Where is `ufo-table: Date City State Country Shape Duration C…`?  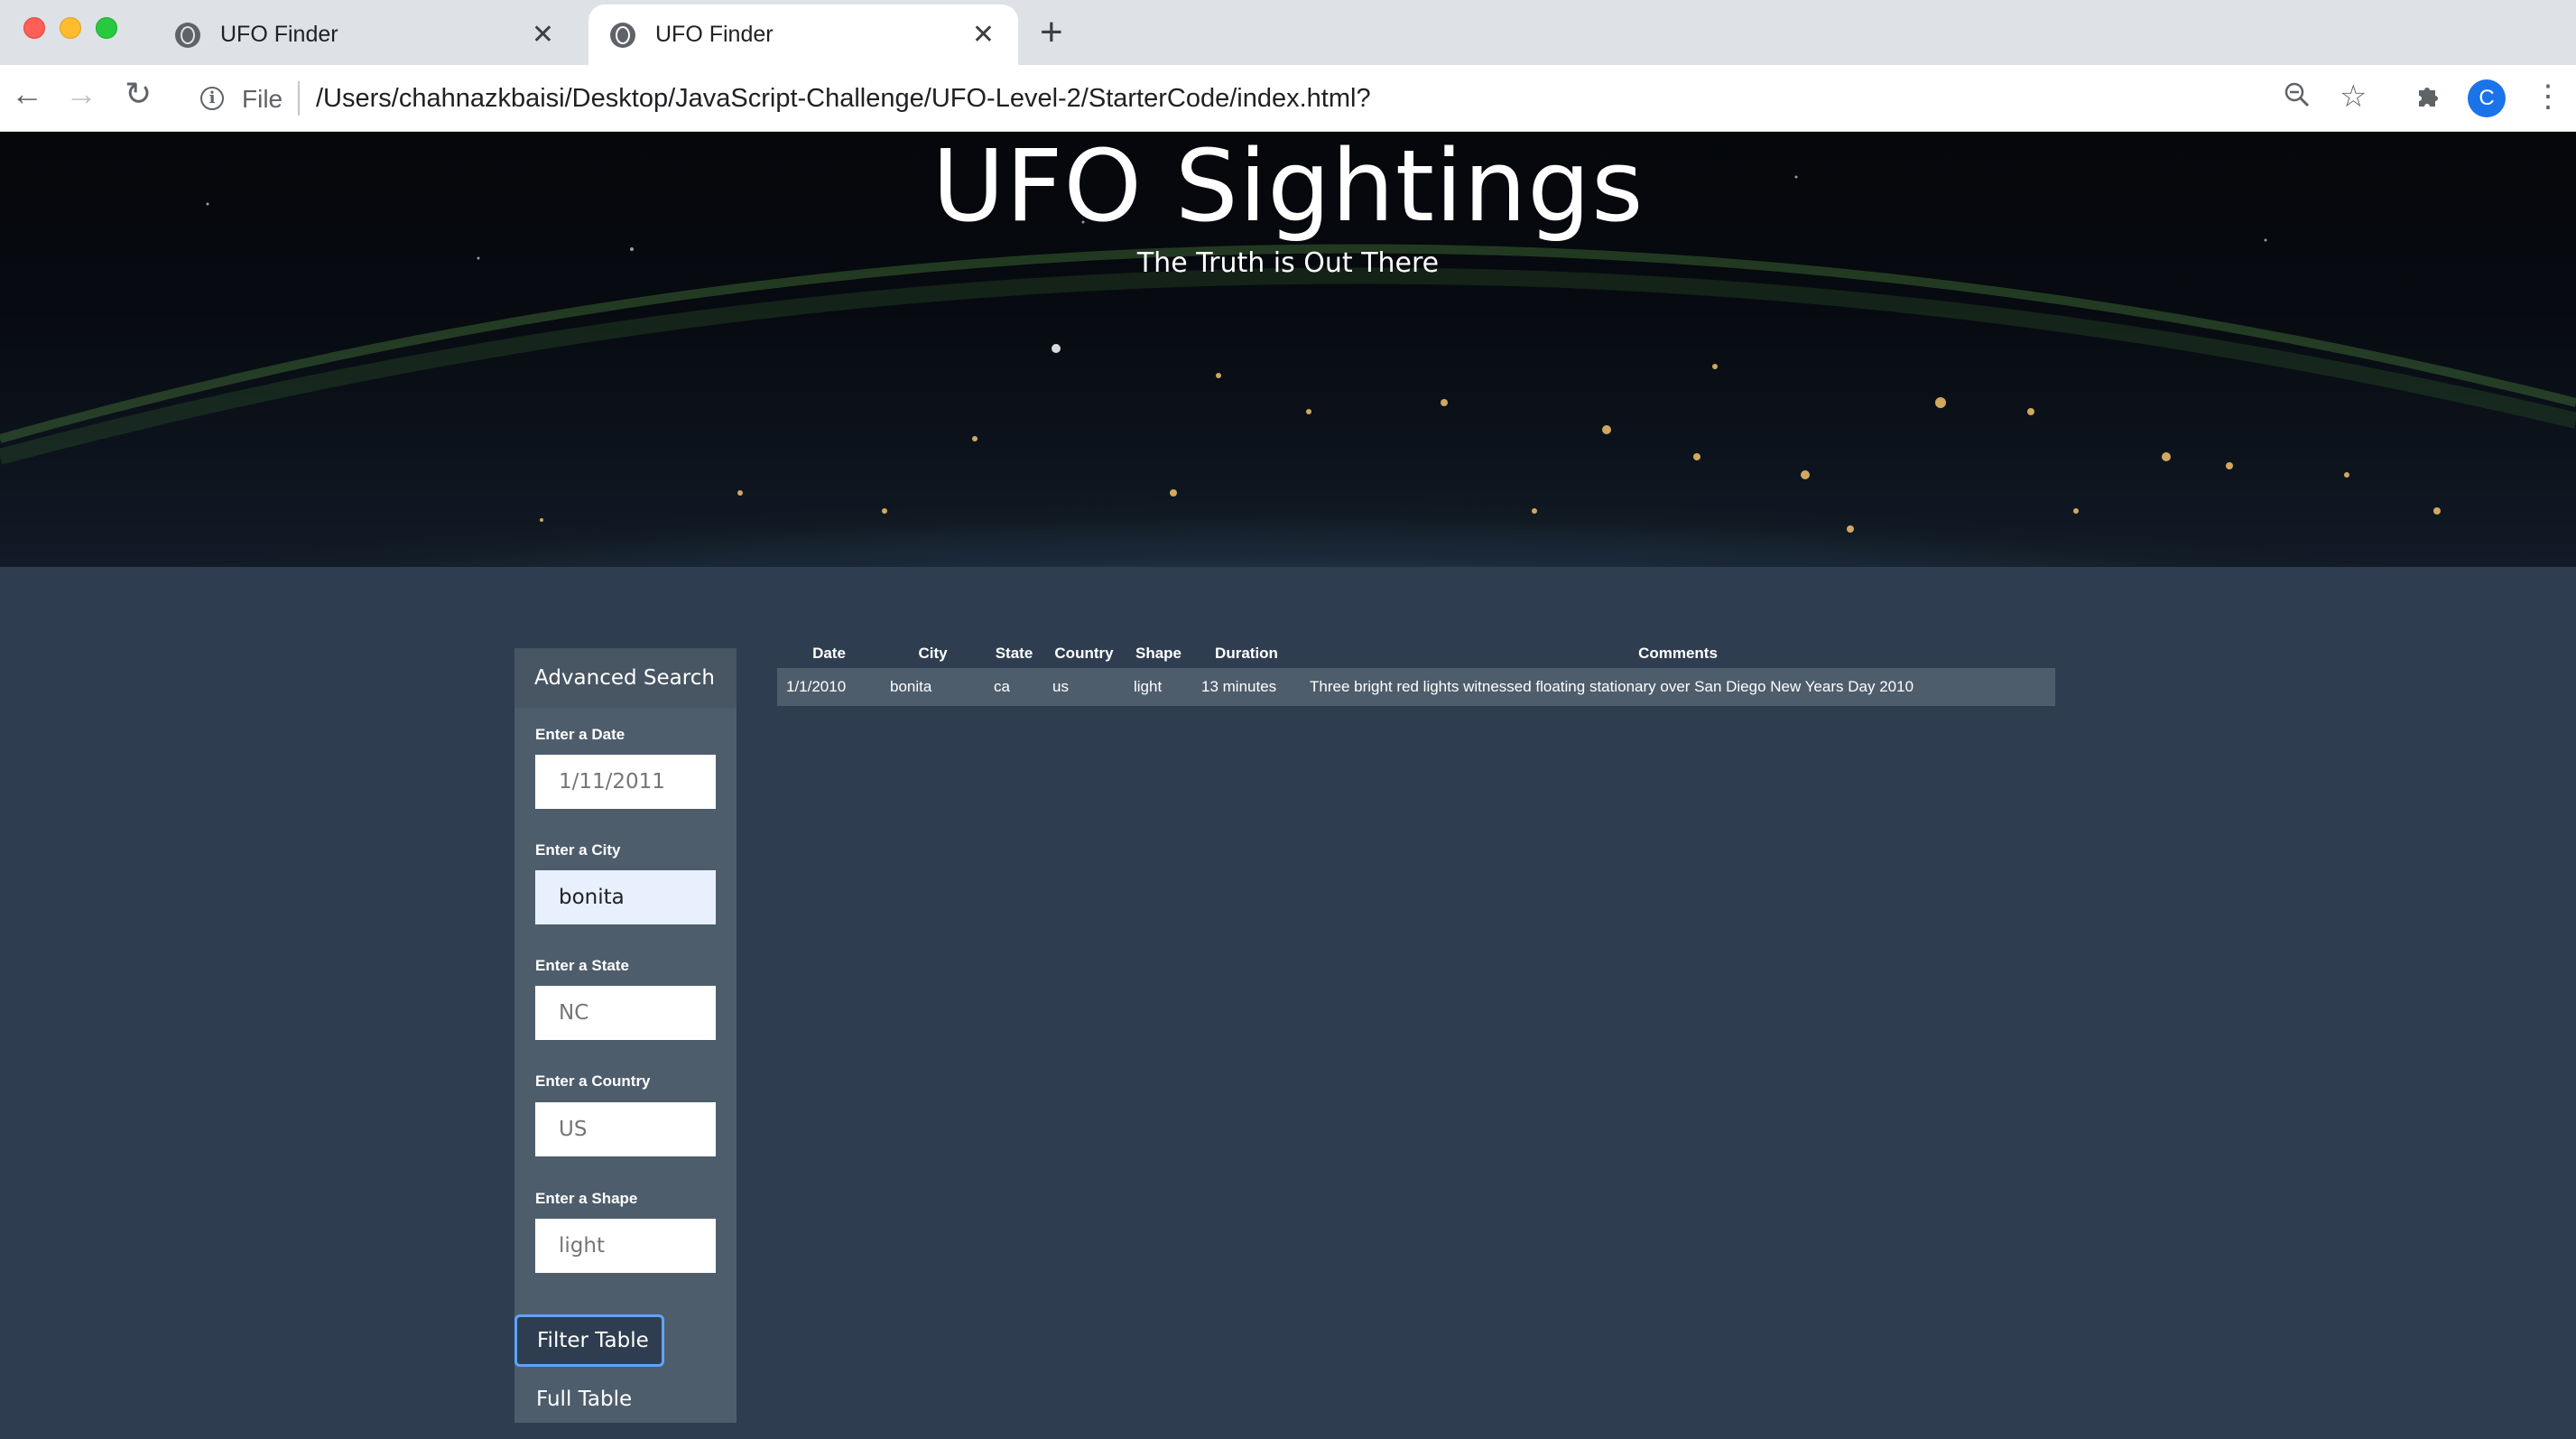 ufo-table: Date City State Country Shape Duration C… is located at coordinates (1416, 672).